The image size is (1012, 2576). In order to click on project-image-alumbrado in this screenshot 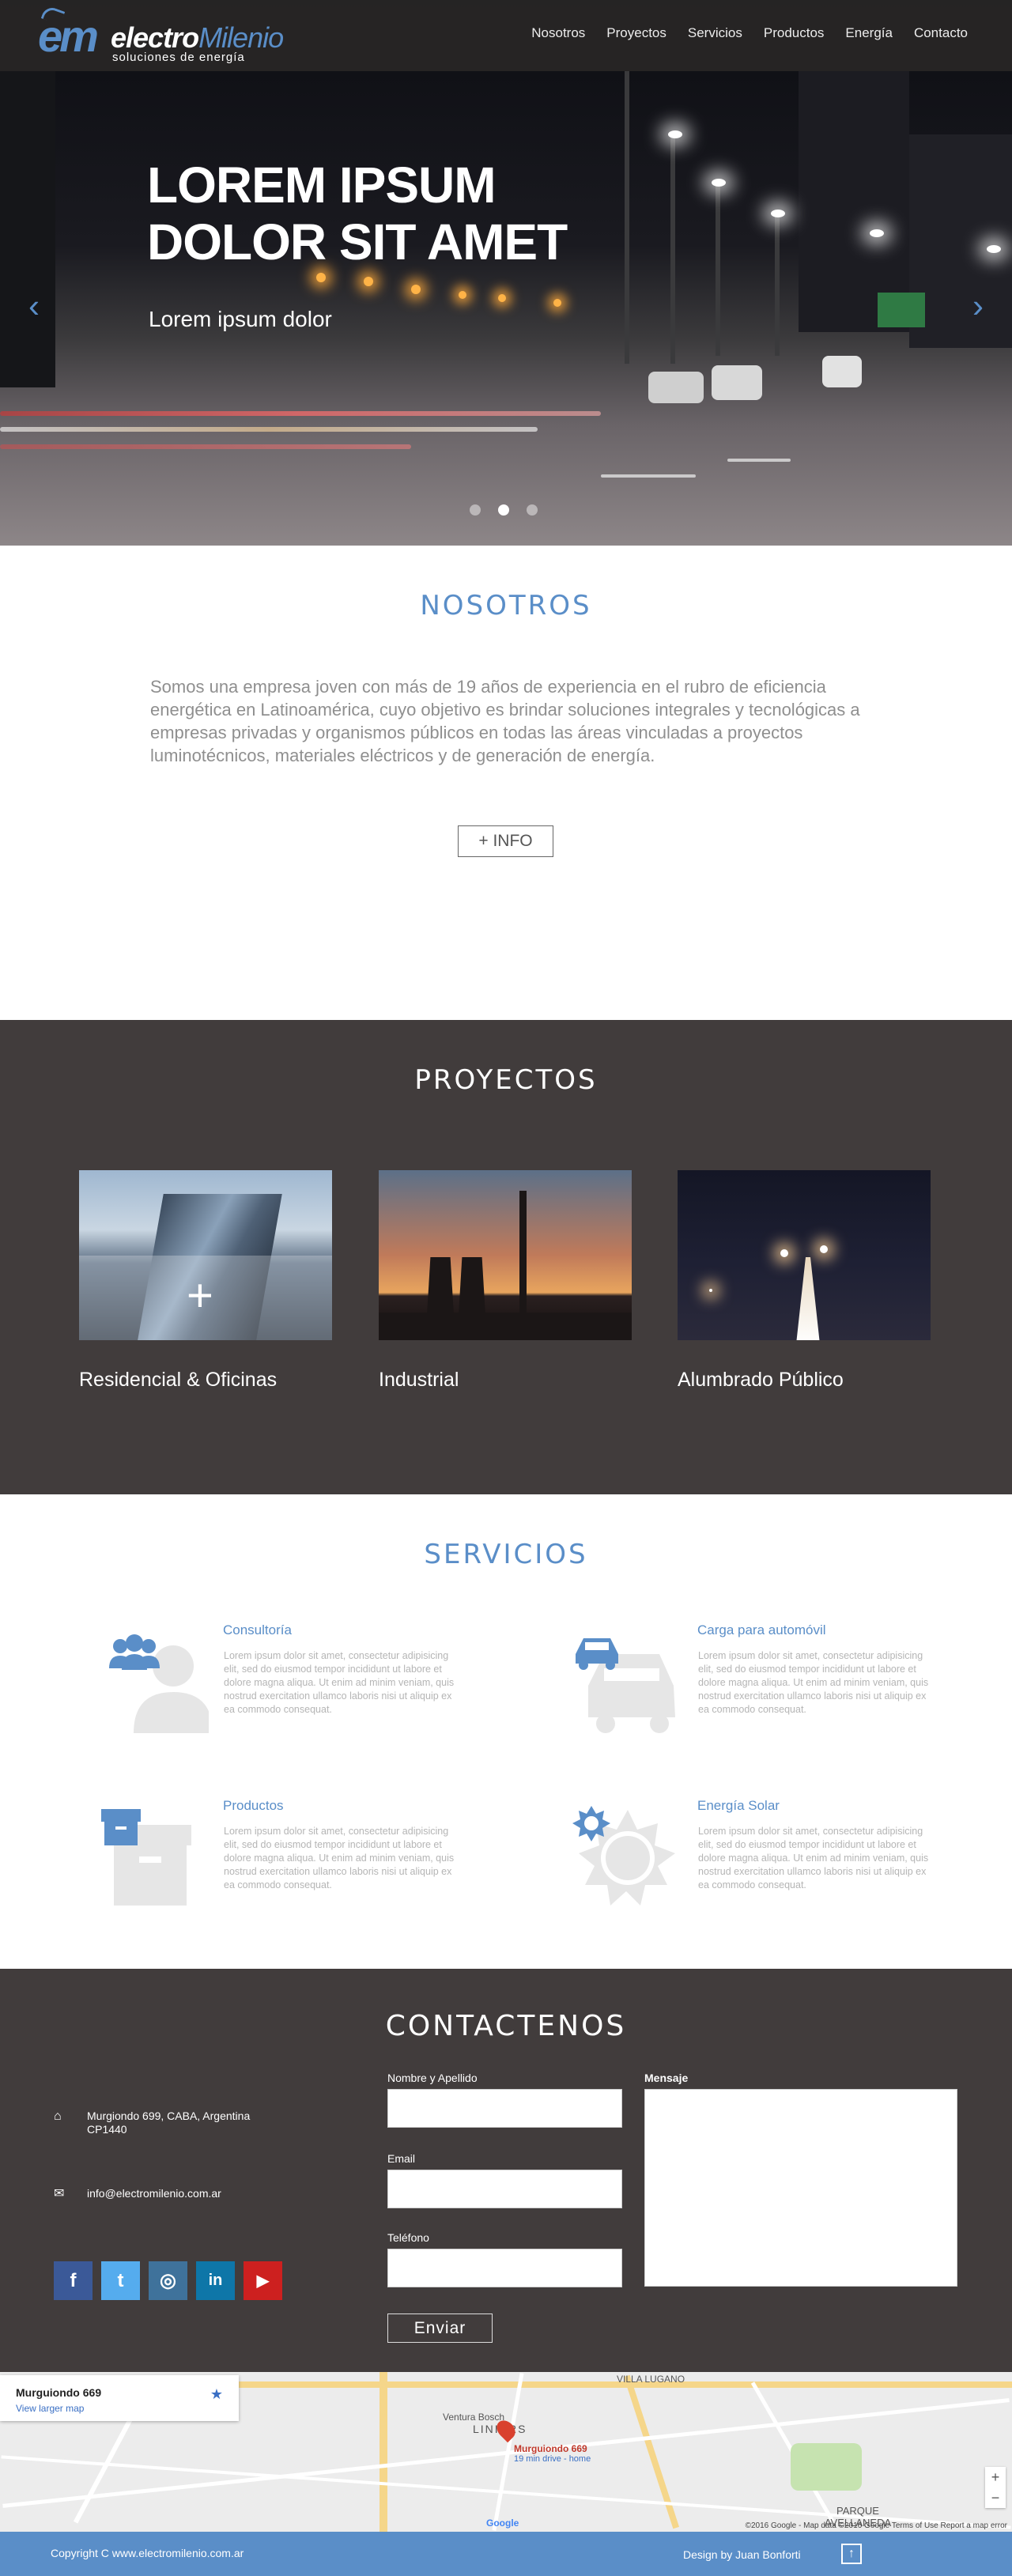, I will do `click(804, 1255)`.